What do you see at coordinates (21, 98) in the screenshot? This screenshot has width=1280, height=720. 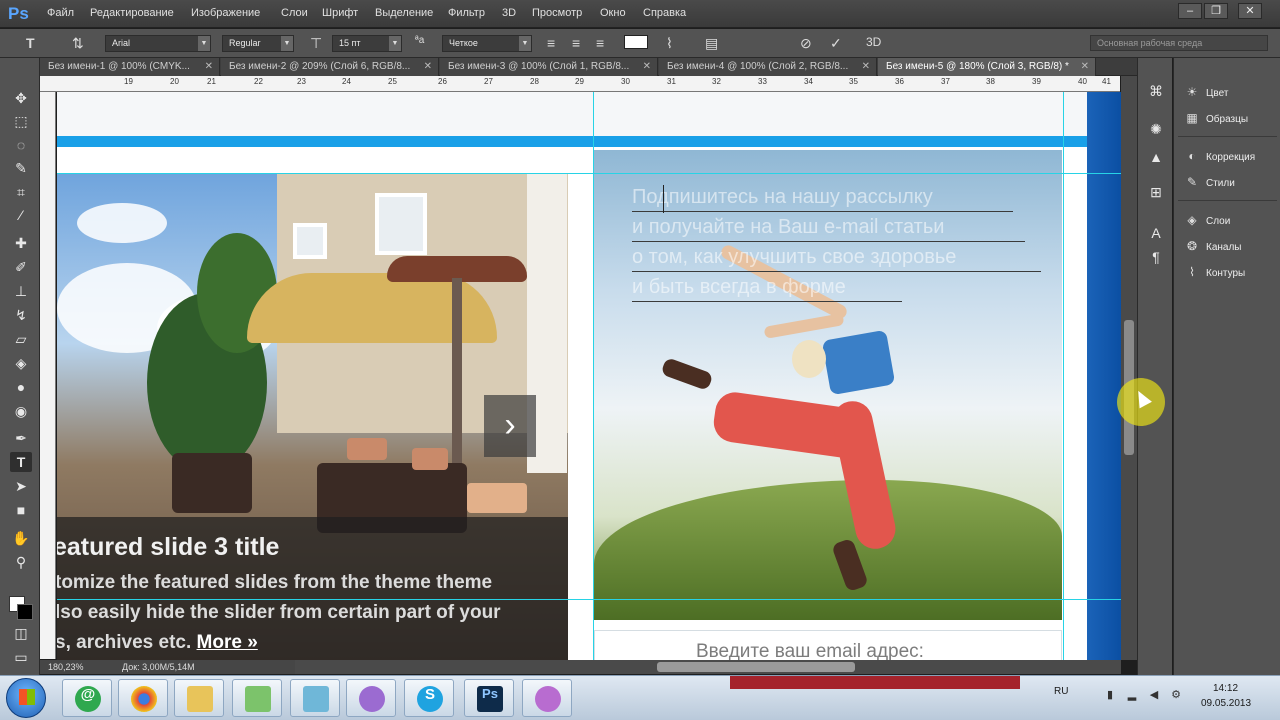 I see `move-tool-icon: ✥` at bounding box center [21, 98].